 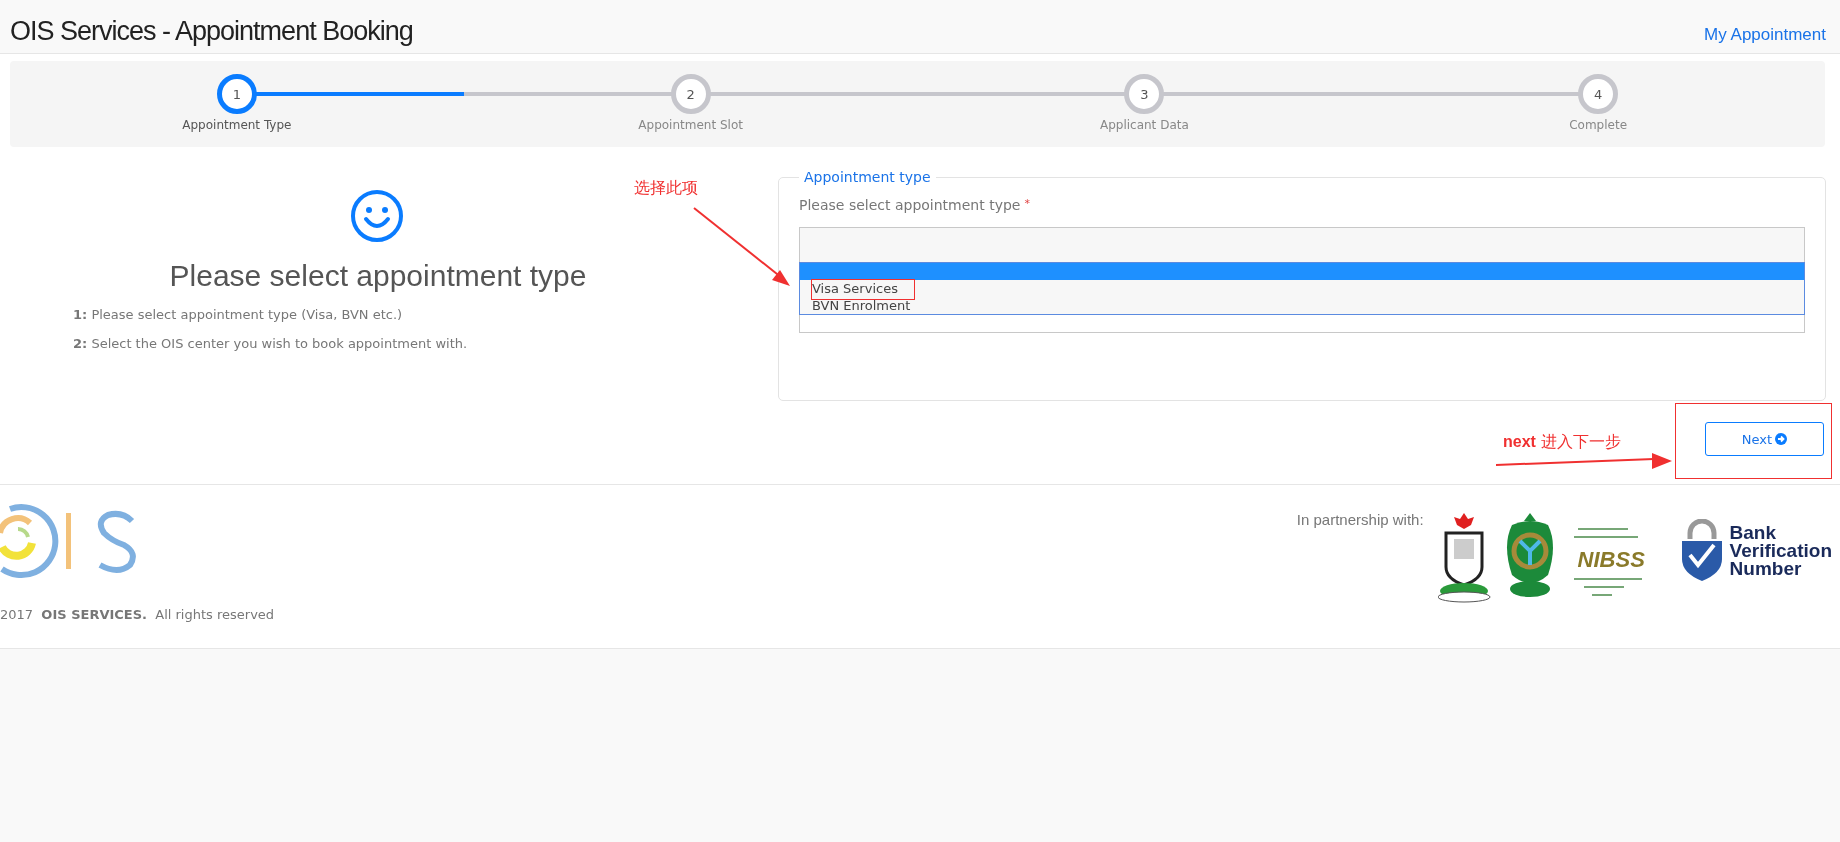 What do you see at coordinates (1144, 125) in the screenshot?
I see `step-label: Applicant Data` at bounding box center [1144, 125].